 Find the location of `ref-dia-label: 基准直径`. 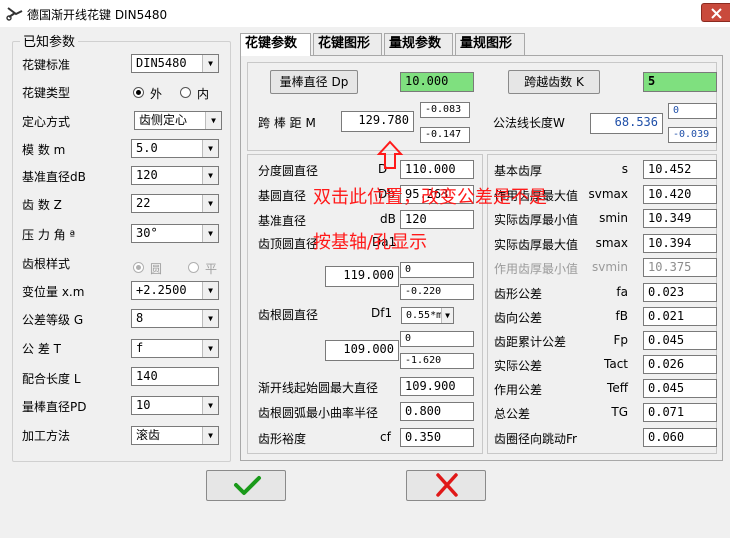

ref-dia-label: 基准直径 is located at coordinates (282, 221).